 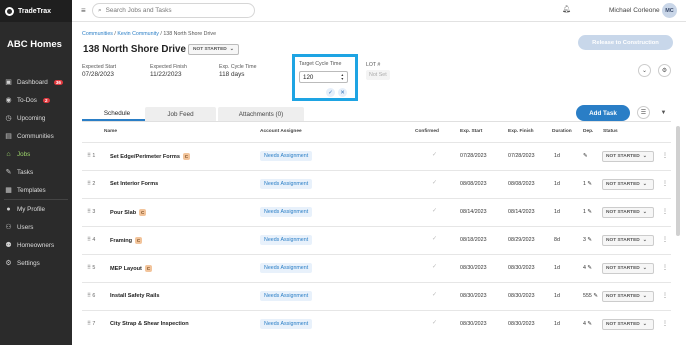 I want to click on home-icon: ⌂, so click(x=8, y=154).